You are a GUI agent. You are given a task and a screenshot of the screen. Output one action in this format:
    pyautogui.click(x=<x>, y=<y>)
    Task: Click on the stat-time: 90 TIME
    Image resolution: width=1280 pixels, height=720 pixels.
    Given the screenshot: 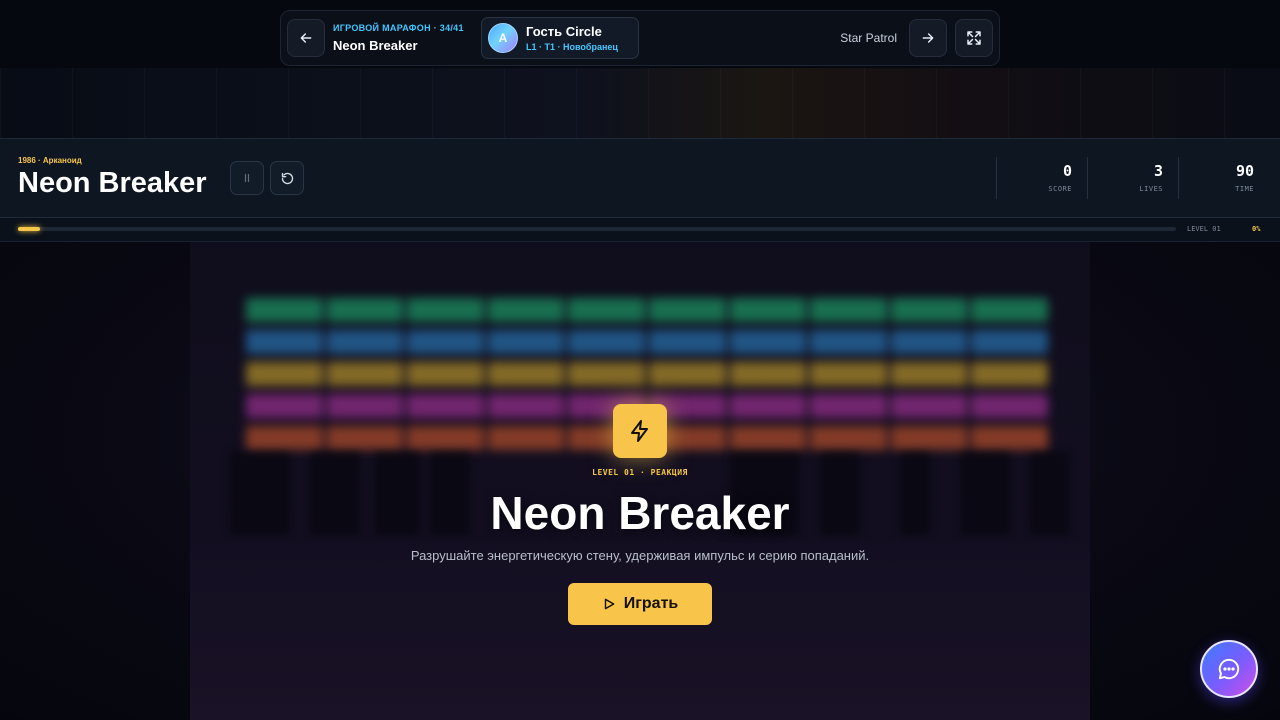 What is the action you would take?
    pyautogui.click(x=1223, y=178)
    